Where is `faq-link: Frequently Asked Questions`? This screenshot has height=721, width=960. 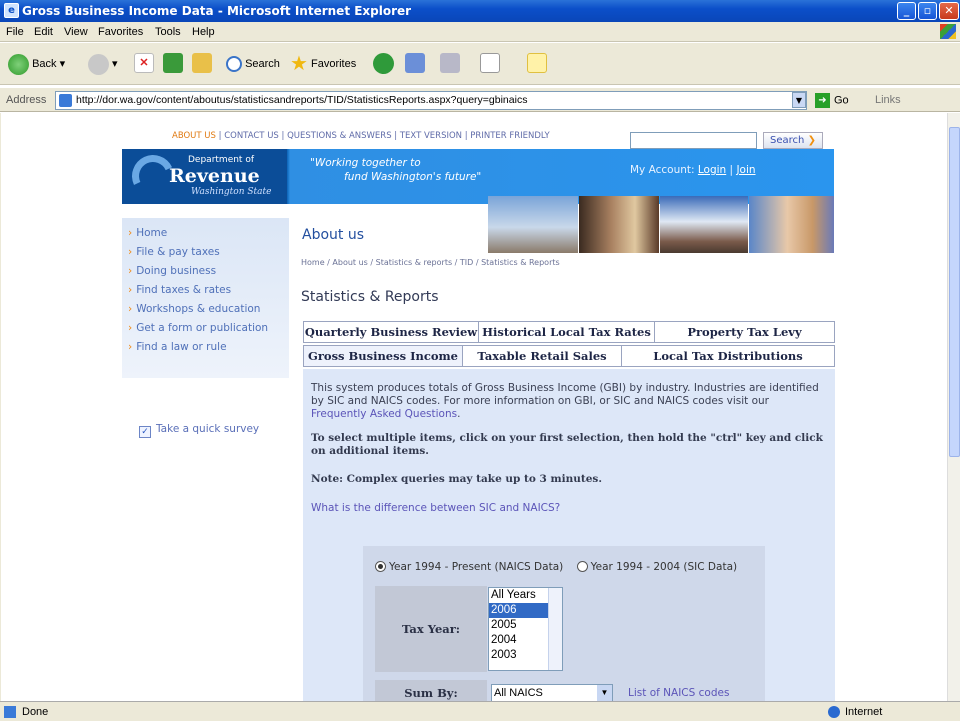 faq-link: Frequently Asked Questions is located at coordinates (384, 414).